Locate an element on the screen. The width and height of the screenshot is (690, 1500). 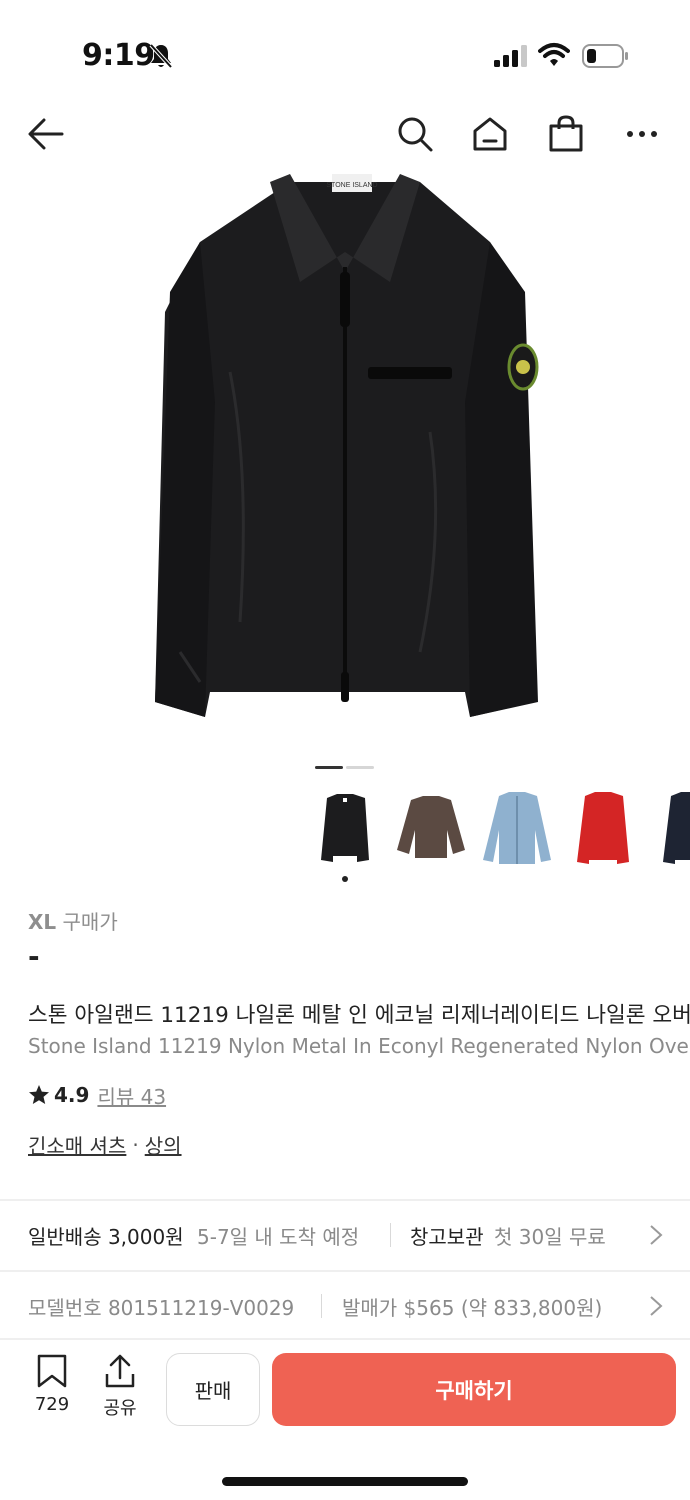
thumbnail-light-blue is located at coordinates (517, 830).